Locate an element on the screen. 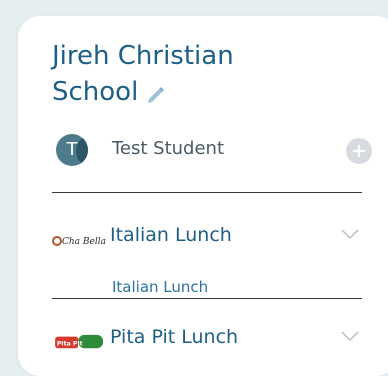  school-name: Jireh Christian School is located at coordinates (182, 74).